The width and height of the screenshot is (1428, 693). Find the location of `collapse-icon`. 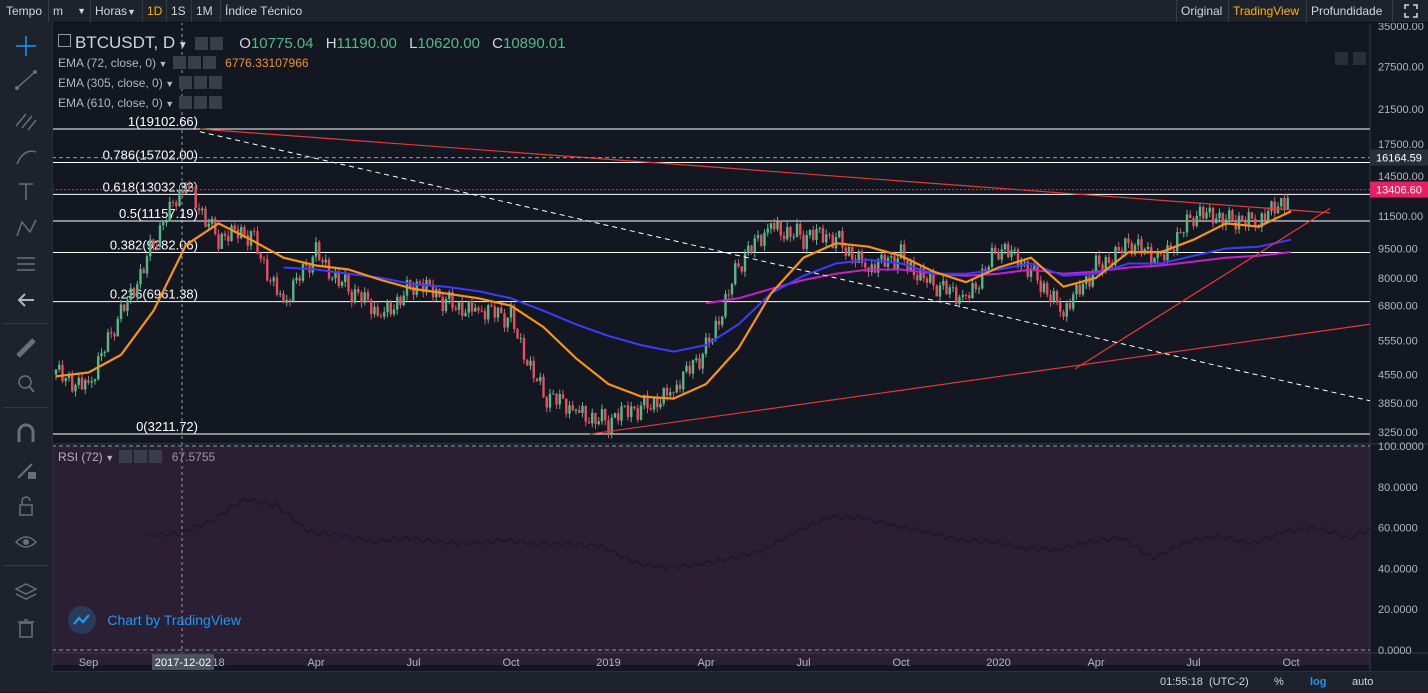

collapse-icon is located at coordinates (64, 40).